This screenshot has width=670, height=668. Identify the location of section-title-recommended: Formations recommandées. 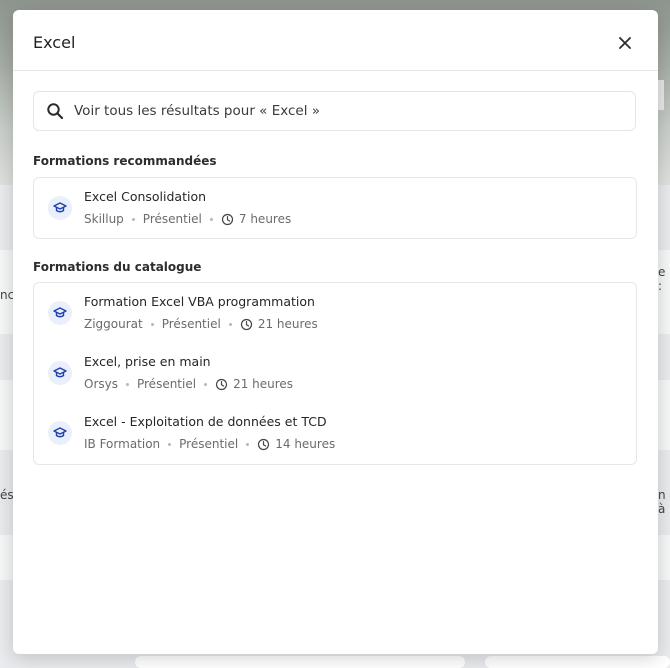
(125, 161).